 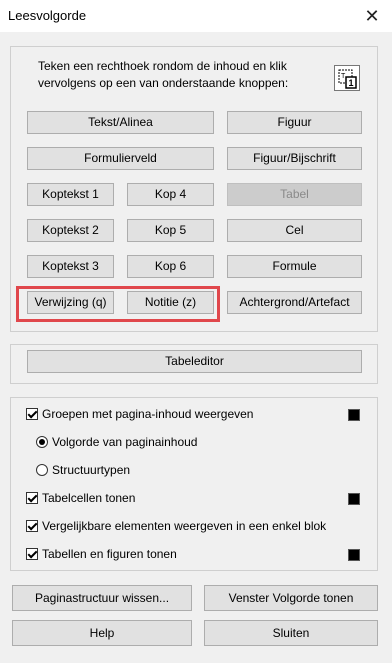 I want to click on koptekst3-button: Koptekst 3, so click(x=70, y=266).